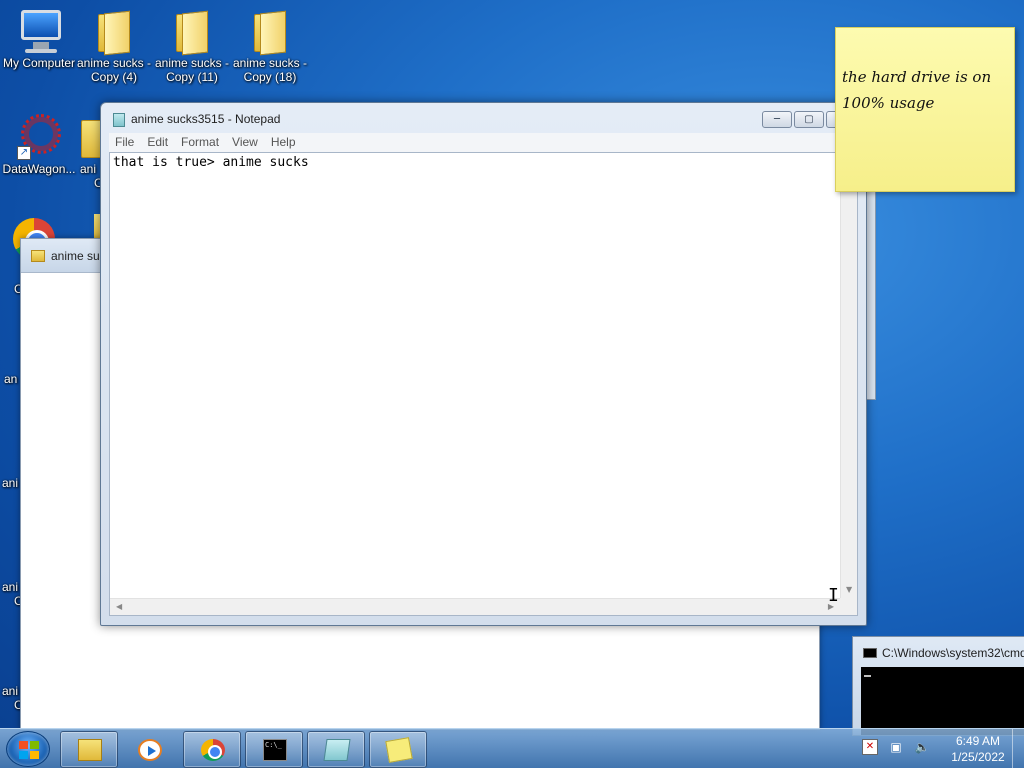  What do you see at coordinates (870, 653) in the screenshot?
I see `cmd-icon` at bounding box center [870, 653].